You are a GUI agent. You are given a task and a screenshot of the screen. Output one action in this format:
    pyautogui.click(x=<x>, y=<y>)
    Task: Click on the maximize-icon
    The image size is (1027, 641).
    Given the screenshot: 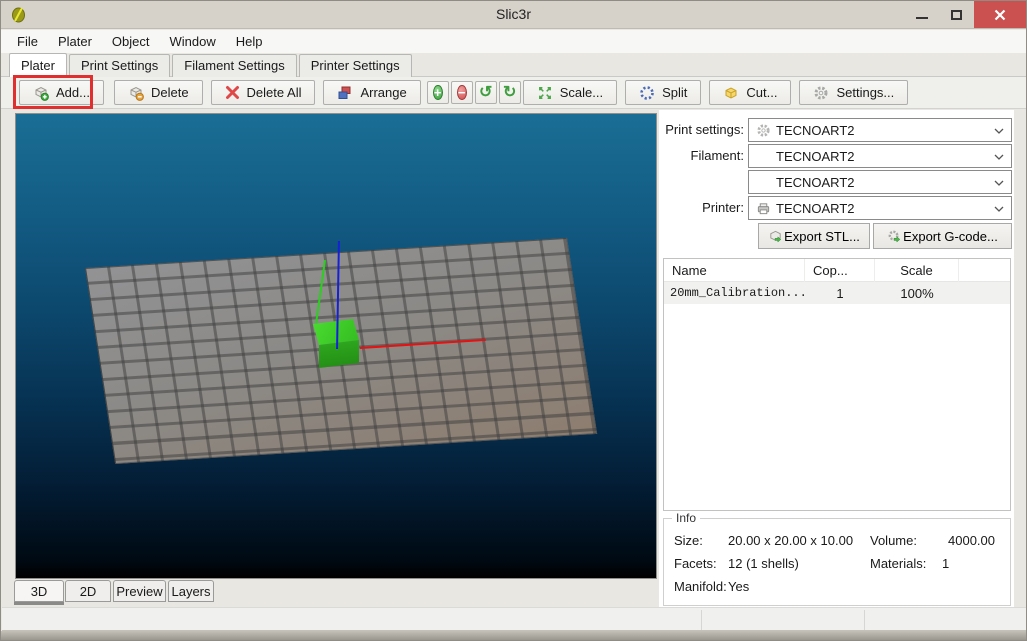 What is the action you would take?
    pyautogui.click(x=956, y=14)
    